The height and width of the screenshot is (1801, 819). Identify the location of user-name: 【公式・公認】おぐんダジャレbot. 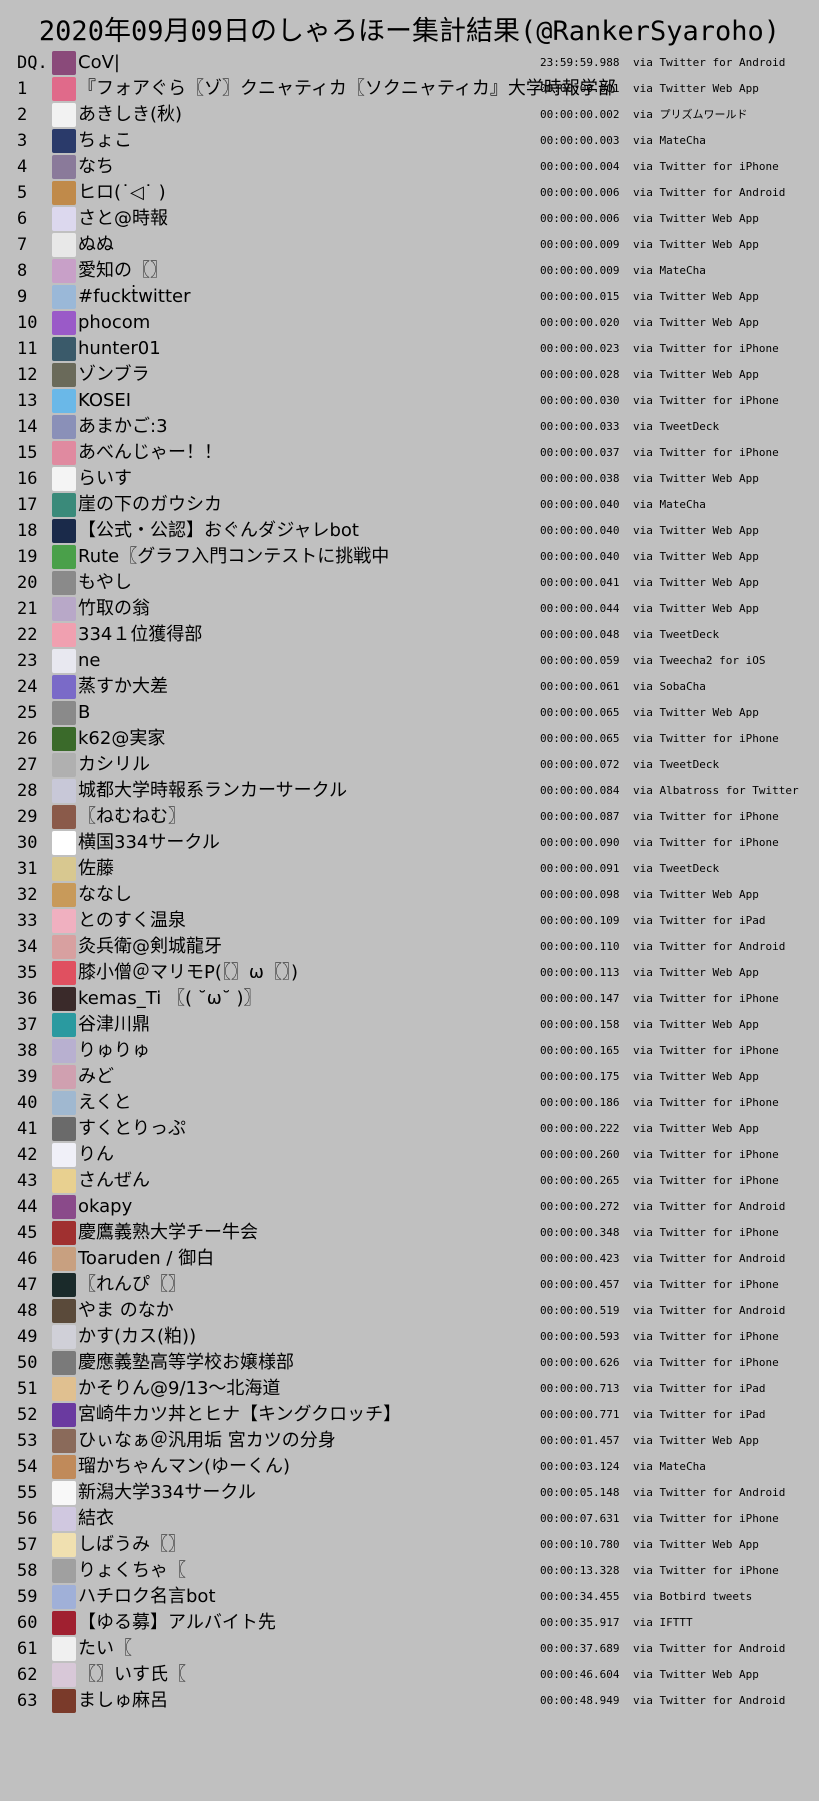
(218, 531).